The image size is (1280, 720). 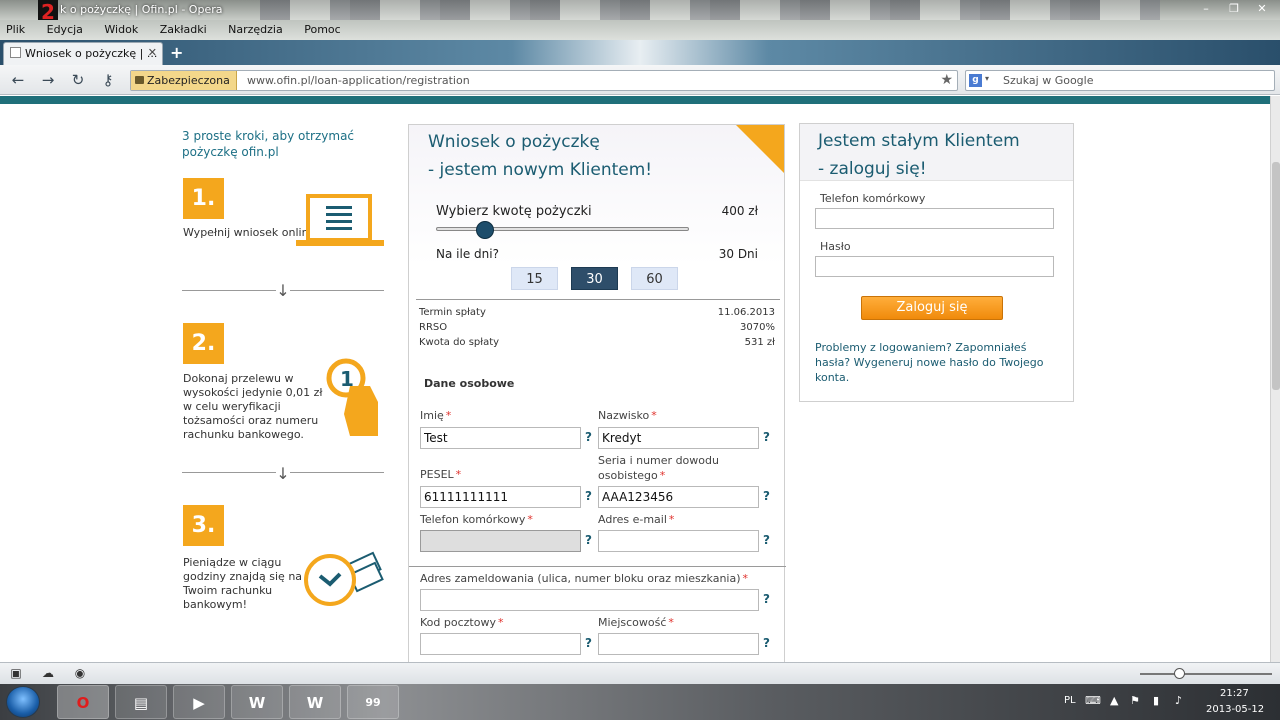 What do you see at coordinates (1093, 700) in the screenshot?
I see `keyboard-icon: ⌨` at bounding box center [1093, 700].